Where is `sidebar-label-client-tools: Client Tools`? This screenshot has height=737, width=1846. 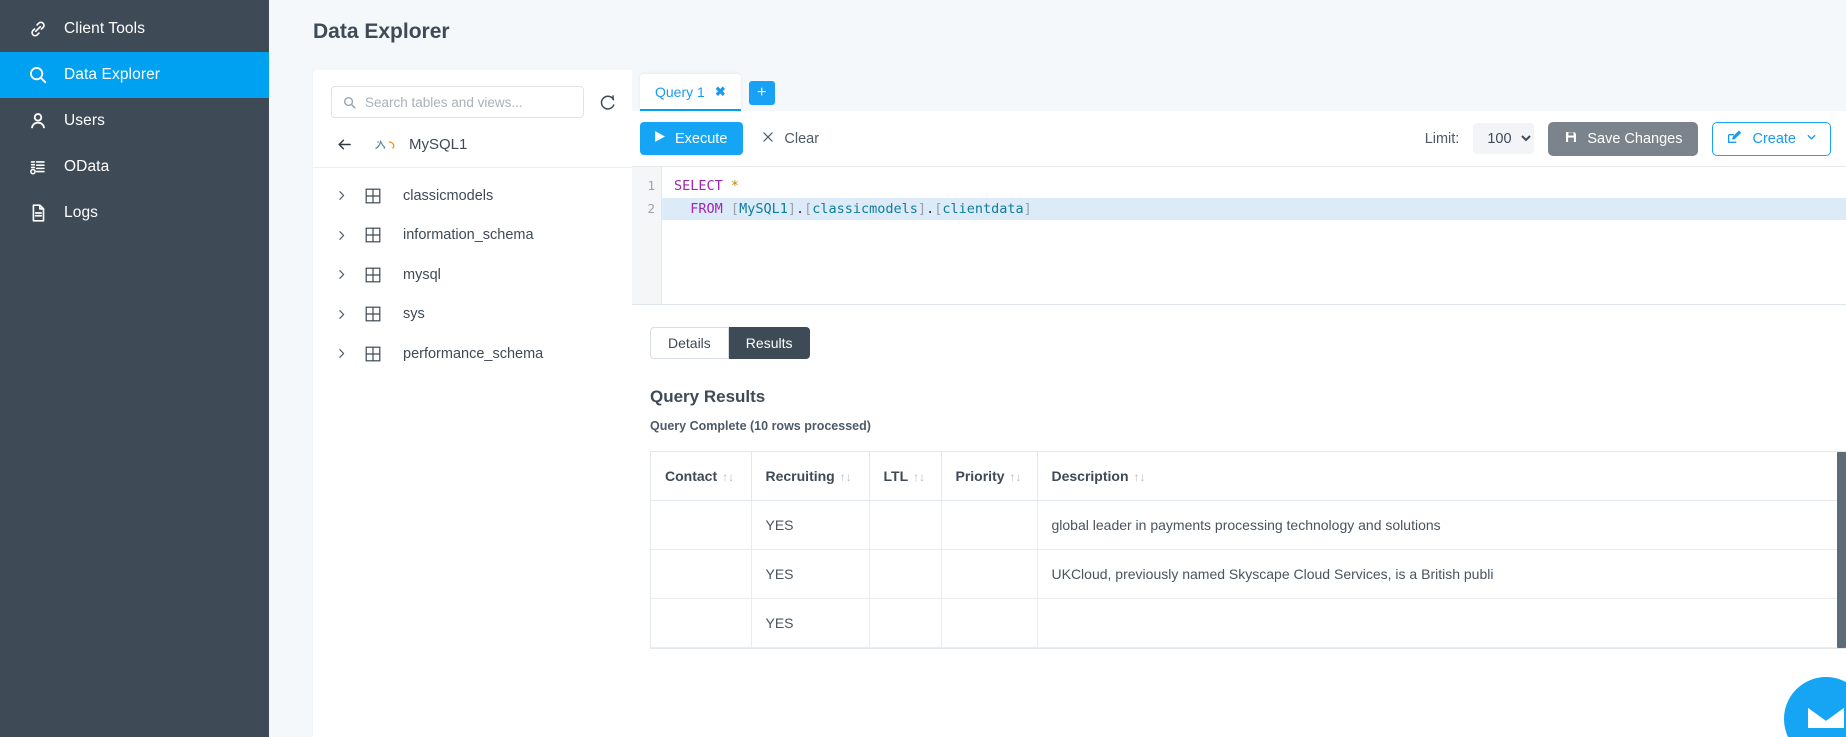
sidebar-label-client-tools: Client Tools is located at coordinates (105, 28).